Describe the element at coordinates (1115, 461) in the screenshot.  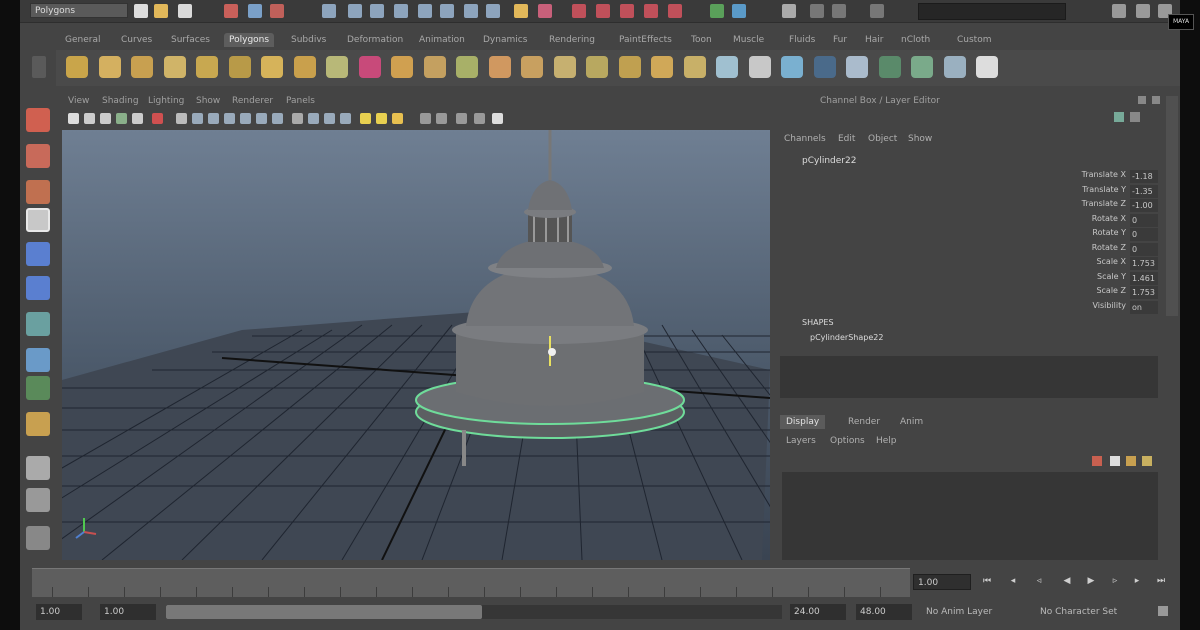
I see `move-layer-down-icon` at that location.